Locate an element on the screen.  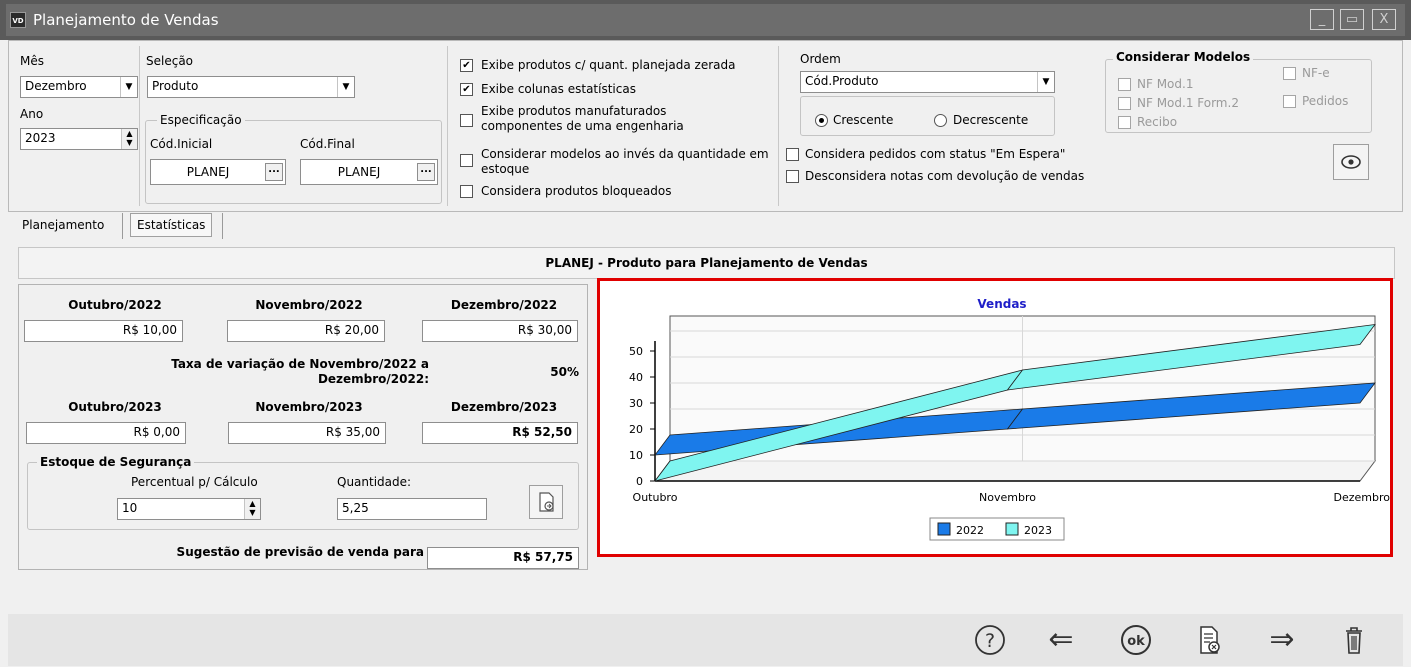
maximize-button: ▭ is located at coordinates (1352, 19).